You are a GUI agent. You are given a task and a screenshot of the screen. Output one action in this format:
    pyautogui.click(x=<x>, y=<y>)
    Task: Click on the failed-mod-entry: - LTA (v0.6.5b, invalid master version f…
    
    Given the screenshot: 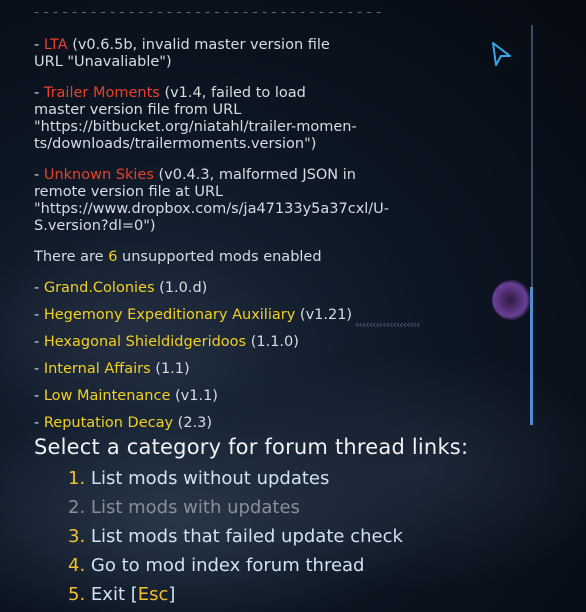 What is the action you would take?
    pyautogui.click(x=269, y=54)
    